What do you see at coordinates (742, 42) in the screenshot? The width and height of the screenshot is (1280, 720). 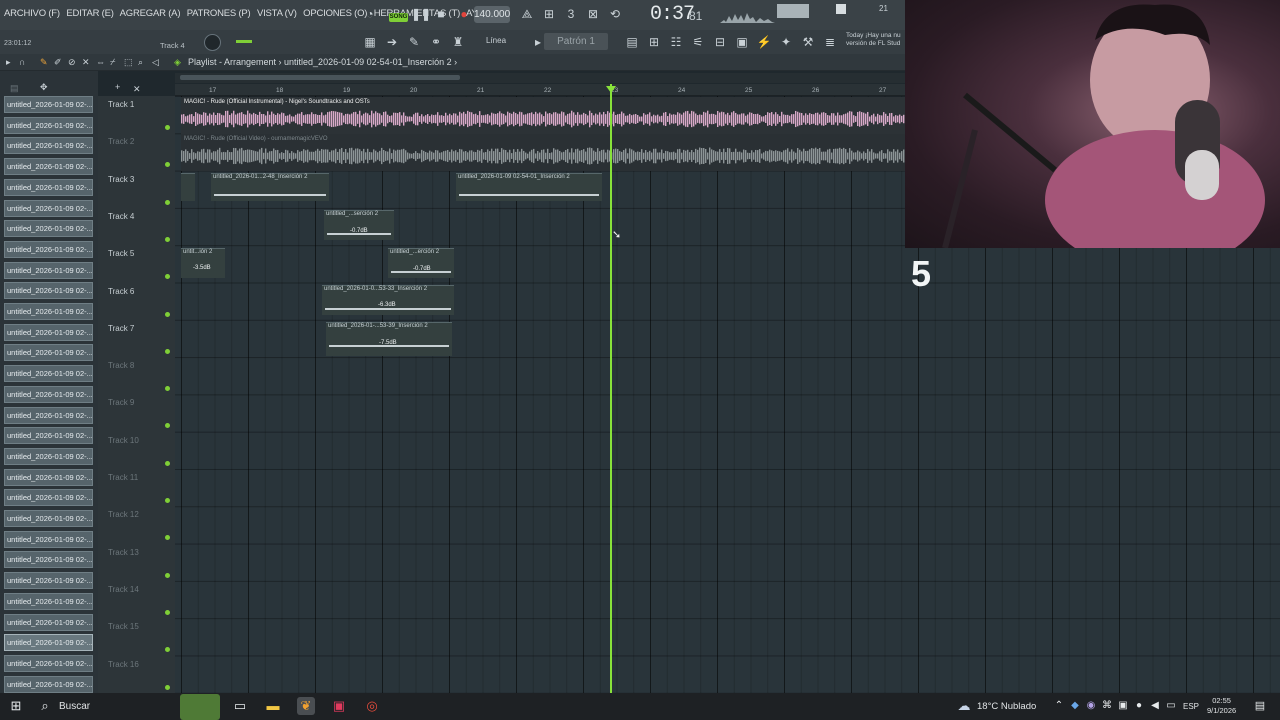 I see `plugin-icon: ▣` at bounding box center [742, 42].